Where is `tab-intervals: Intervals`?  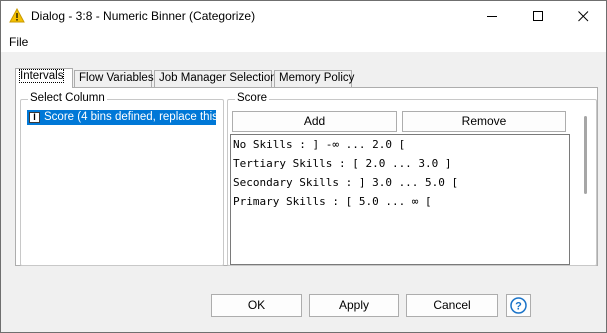 tab-intervals: Intervals is located at coordinates (44, 78).